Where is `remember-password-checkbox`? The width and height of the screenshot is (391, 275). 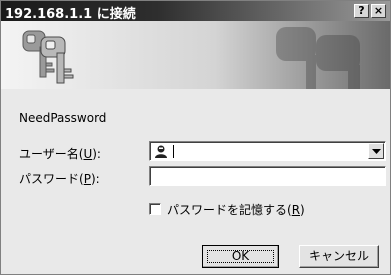 remember-password-checkbox is located at coordinates (155, 209).